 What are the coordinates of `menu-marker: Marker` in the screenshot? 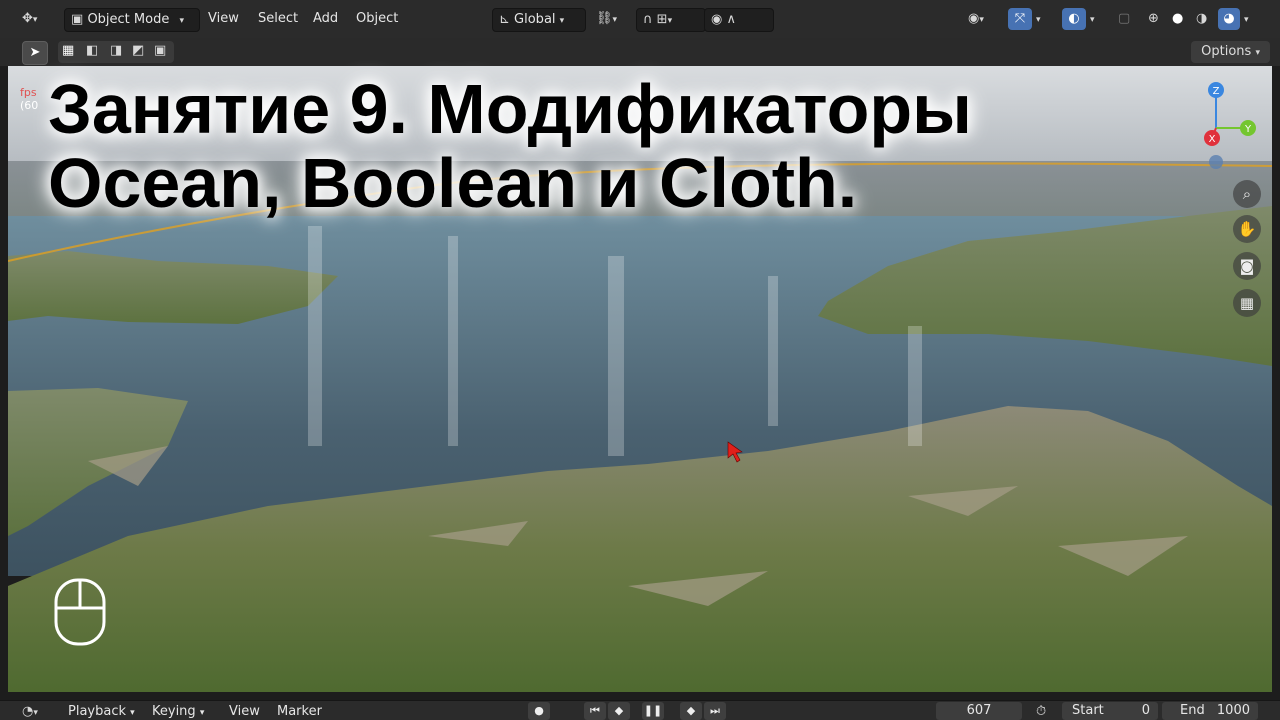 It's located at (299, 711).